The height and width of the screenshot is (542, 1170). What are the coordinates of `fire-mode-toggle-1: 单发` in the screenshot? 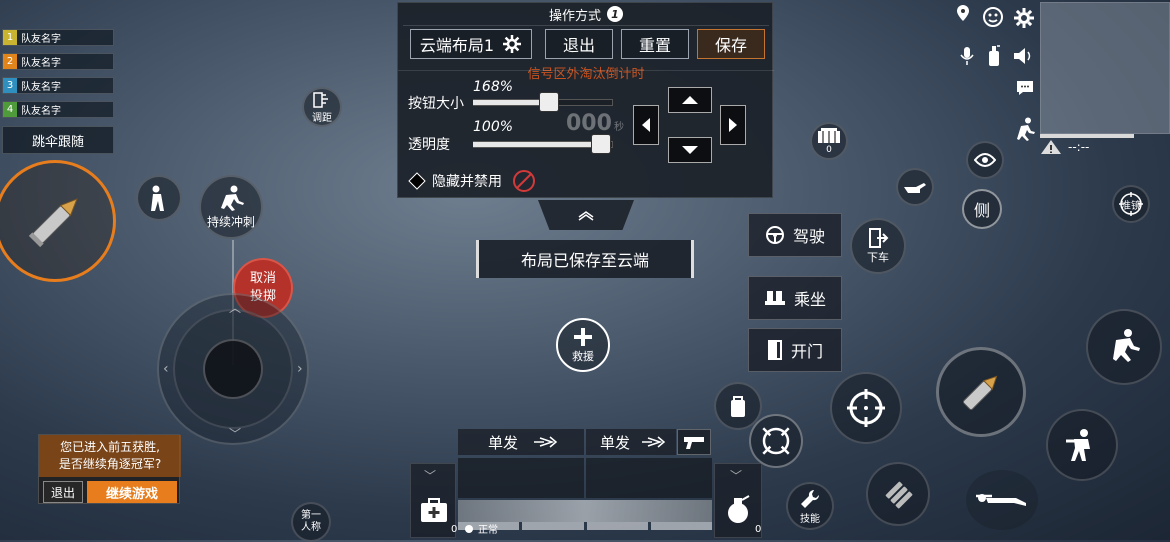 It's located at (521, 442).